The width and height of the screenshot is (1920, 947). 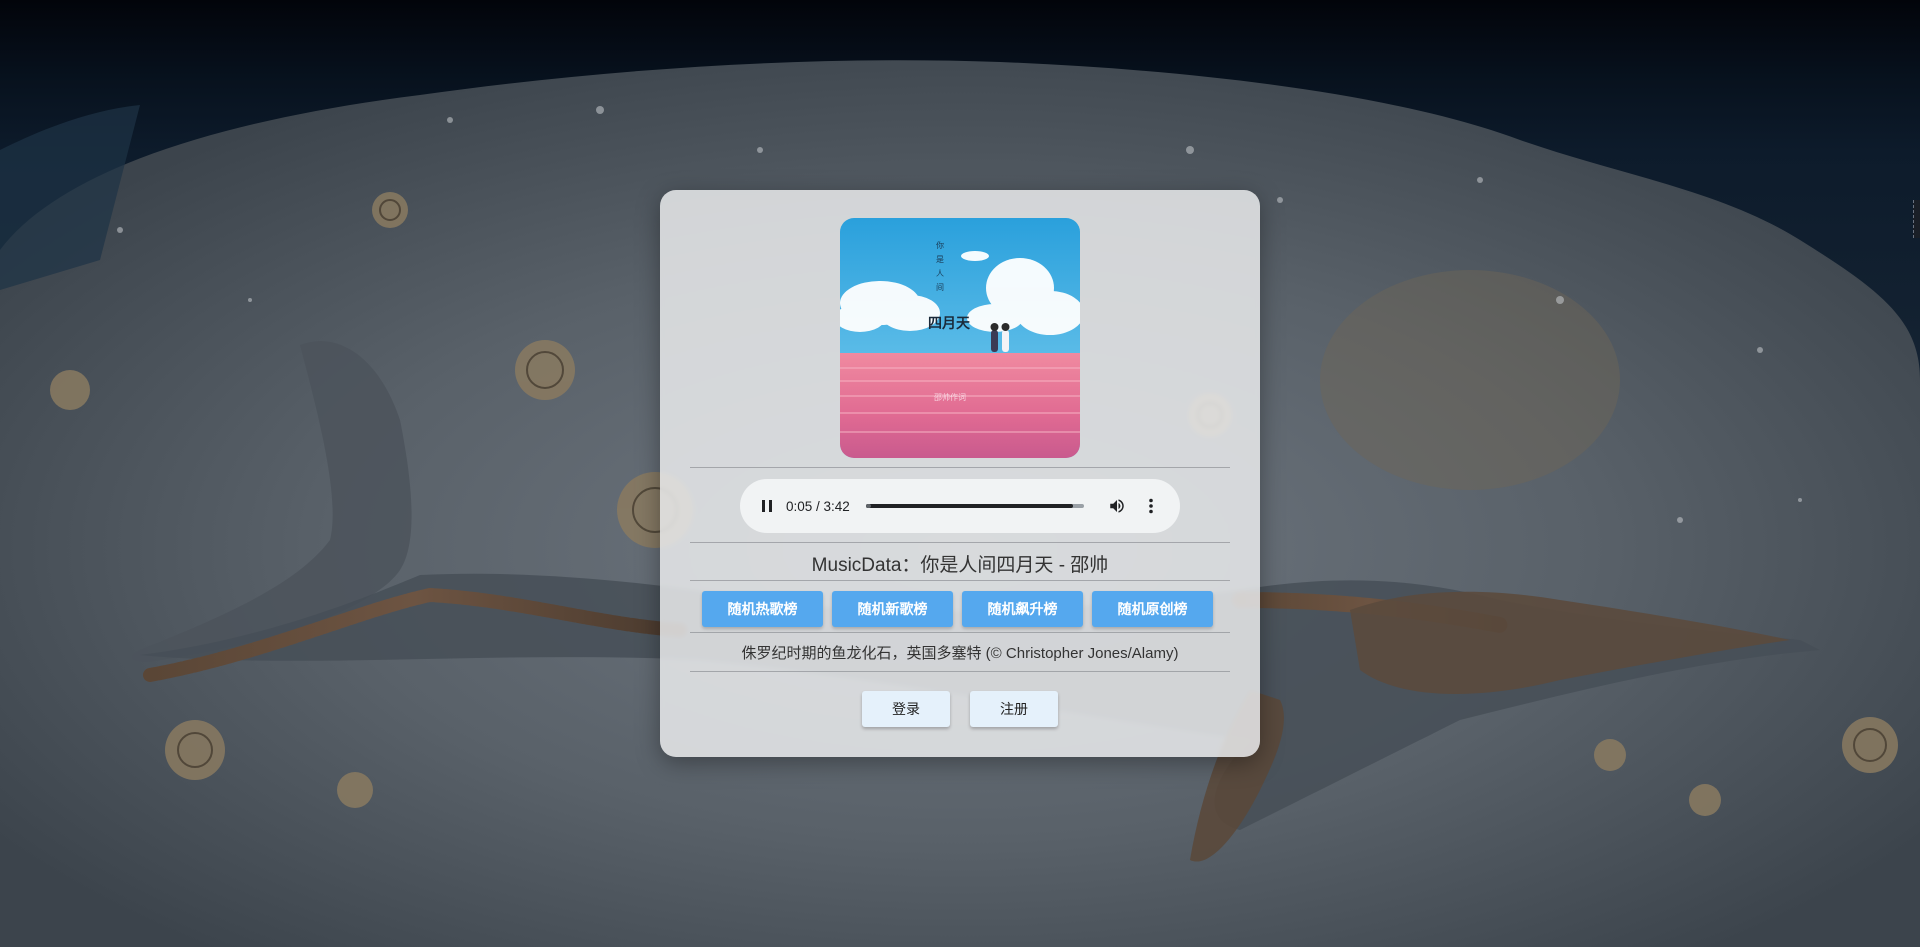 What do you see at coordinates (1151, 506) in the screenshot?
I see `more-vertical-icon` at bounding box center [1151, 506].